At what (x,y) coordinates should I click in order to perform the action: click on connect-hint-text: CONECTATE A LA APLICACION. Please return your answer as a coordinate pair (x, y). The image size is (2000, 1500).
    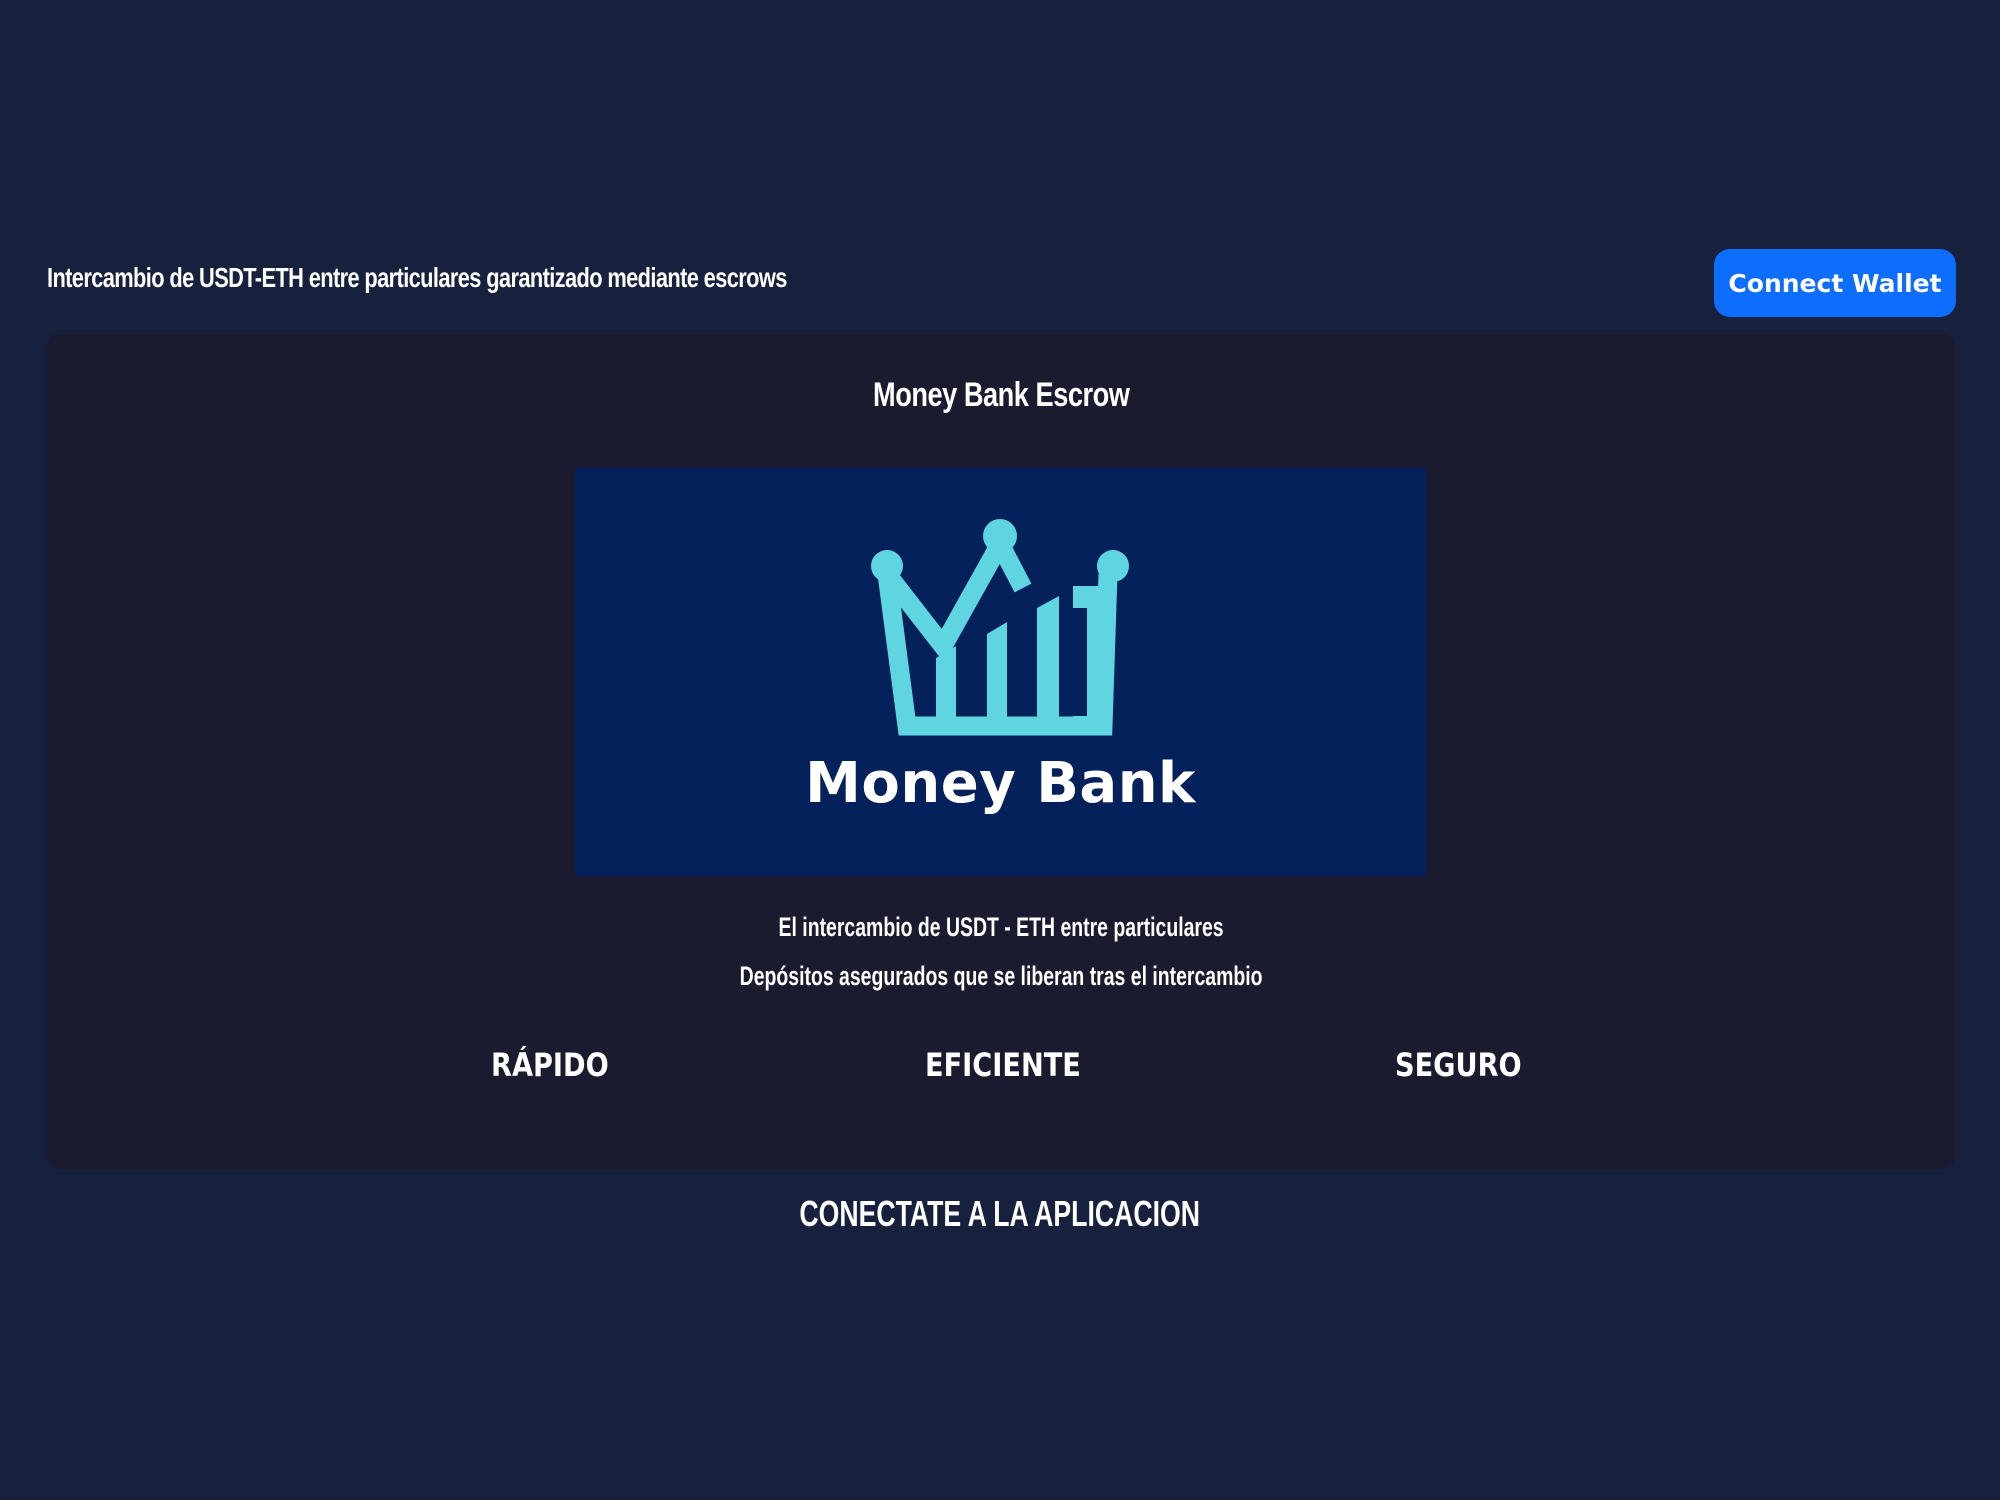
    Looking at the image, I should click on (1000, 1213).